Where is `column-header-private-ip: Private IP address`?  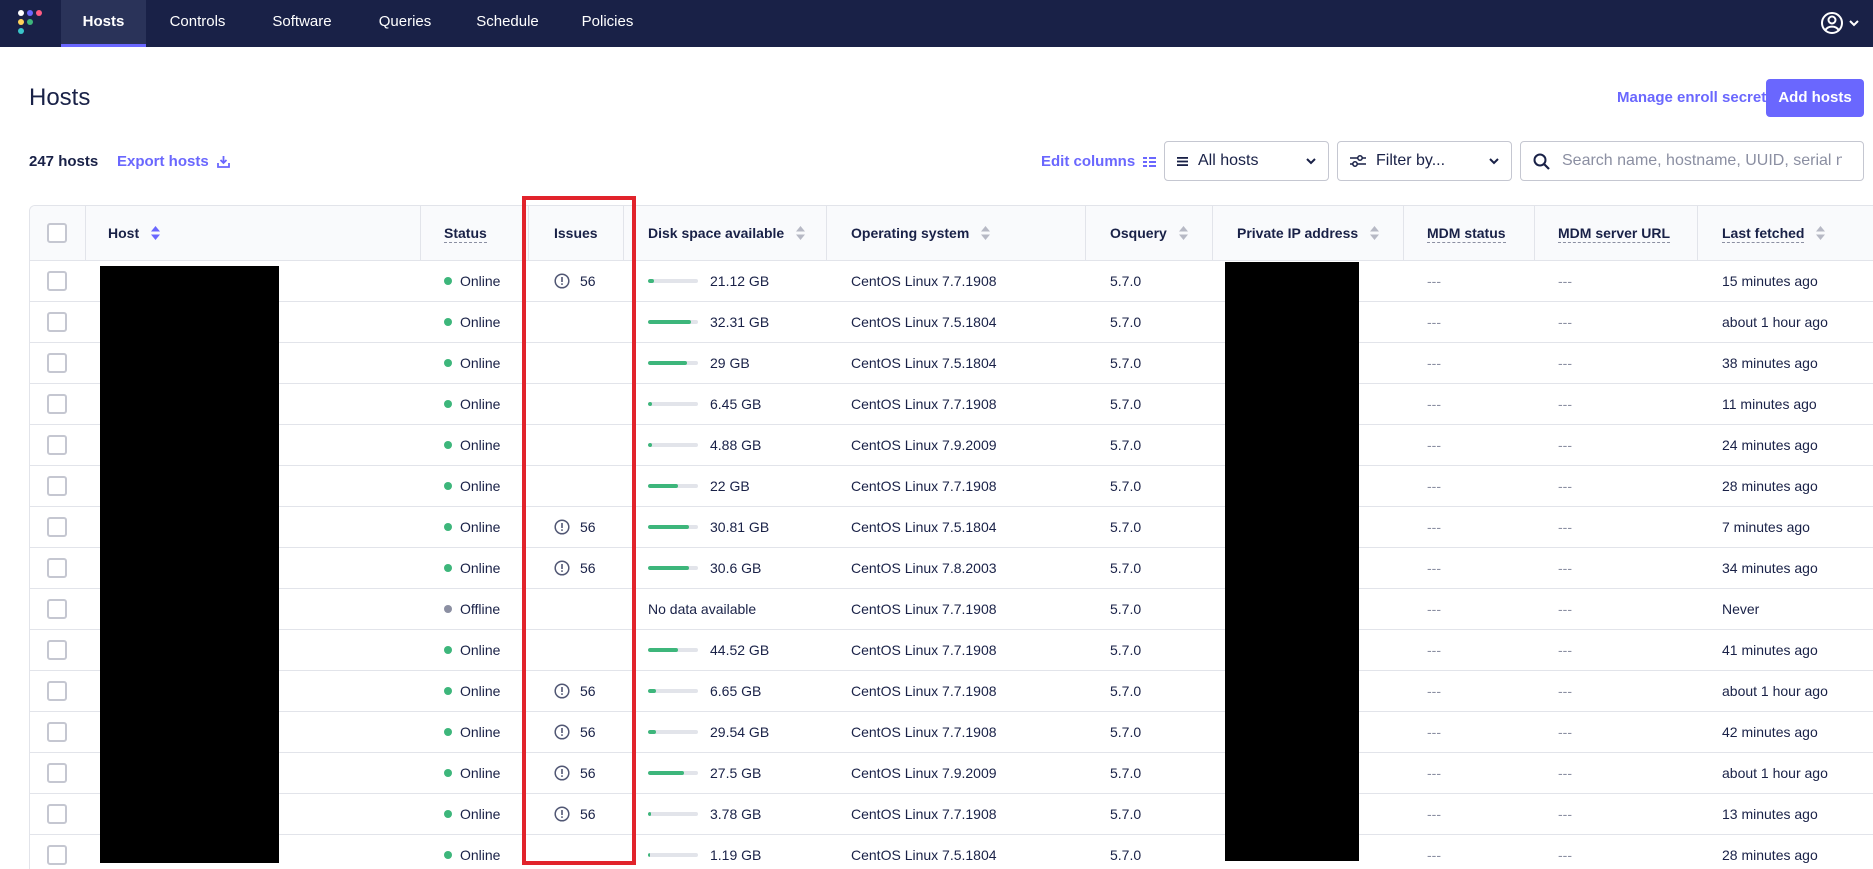
column-header-private-ip: Private IP address is located at coordinates (1308, 233).